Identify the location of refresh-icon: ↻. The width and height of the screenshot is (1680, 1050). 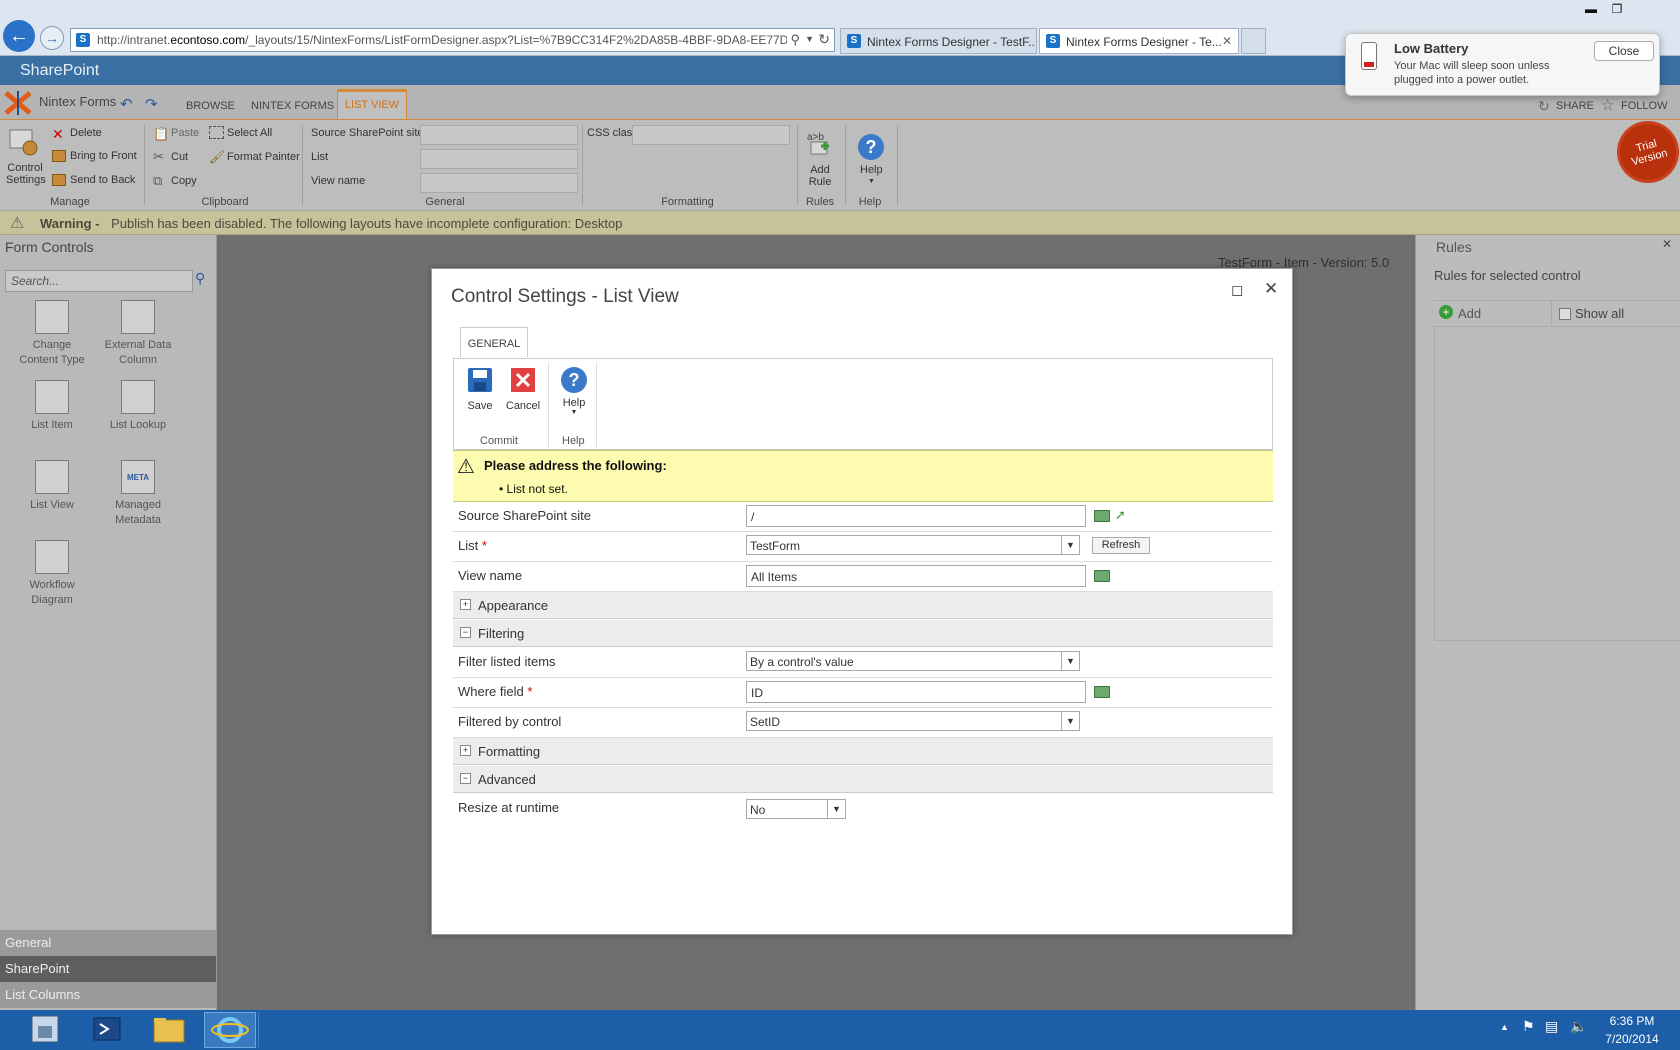
(824, 39).